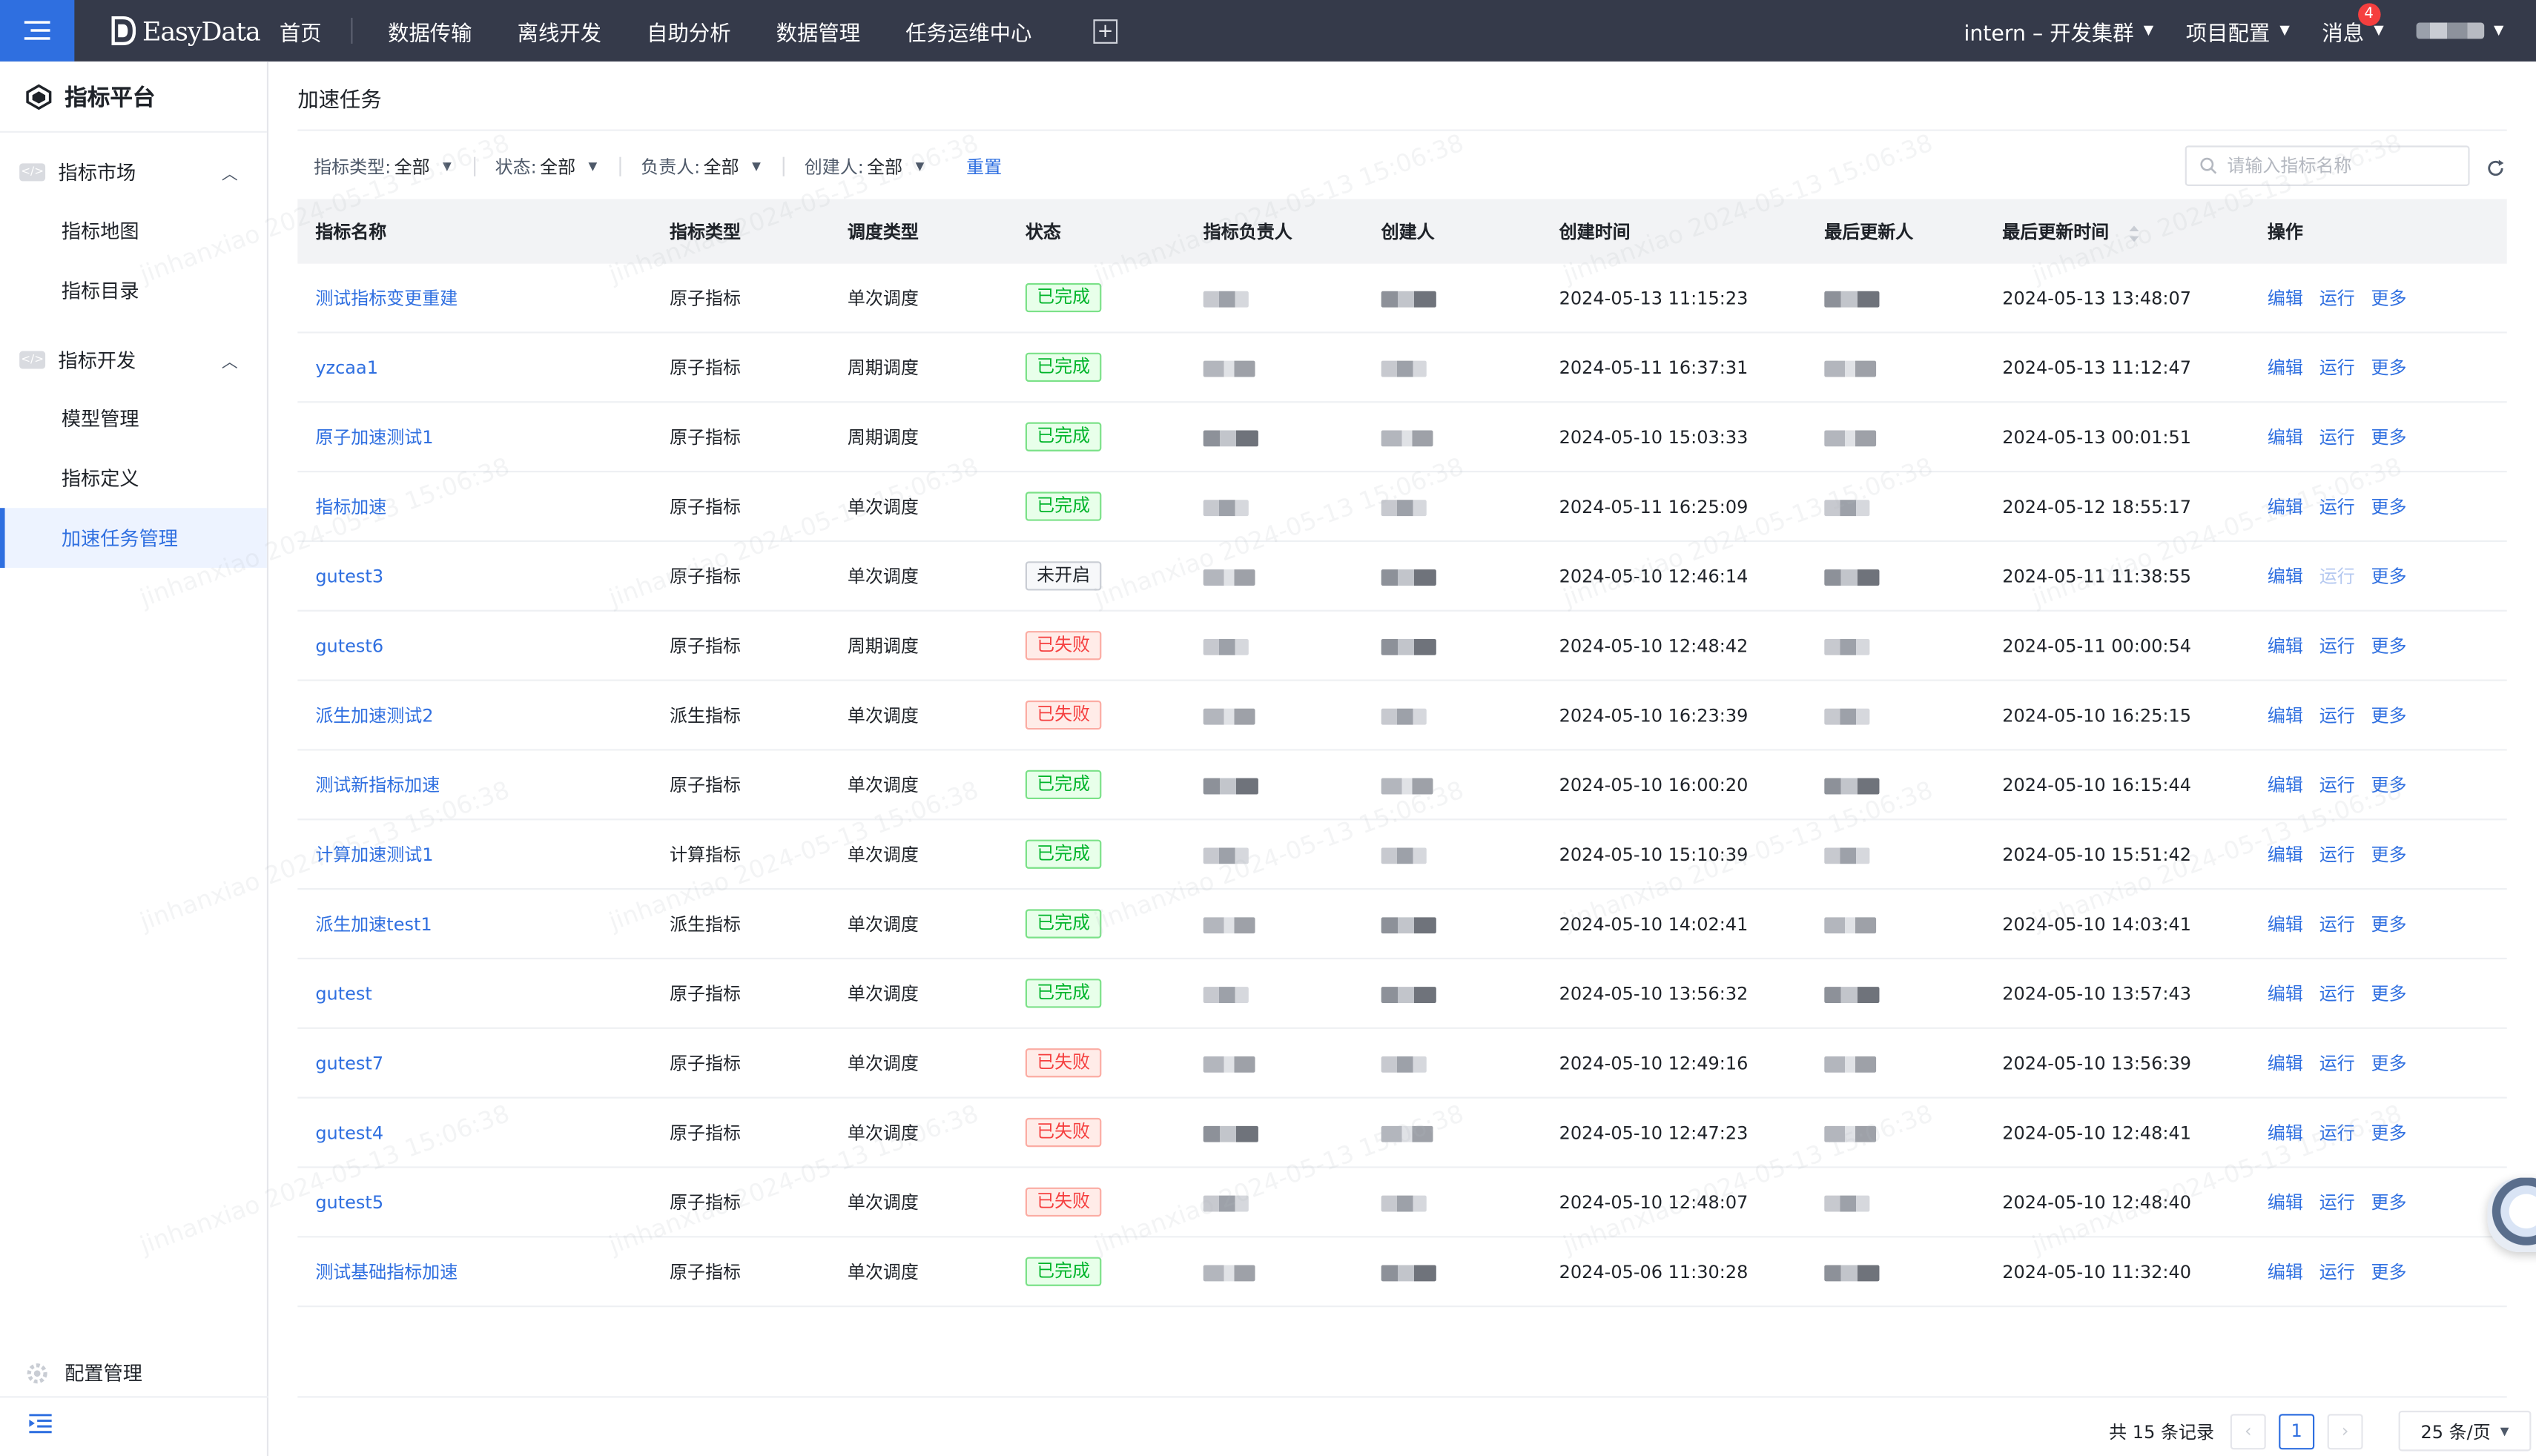  What do you see at coordinates (968, 31) in the screenshot?
I see `nav-task-ops: 任务运维中心` at bounding box center [968, 31].